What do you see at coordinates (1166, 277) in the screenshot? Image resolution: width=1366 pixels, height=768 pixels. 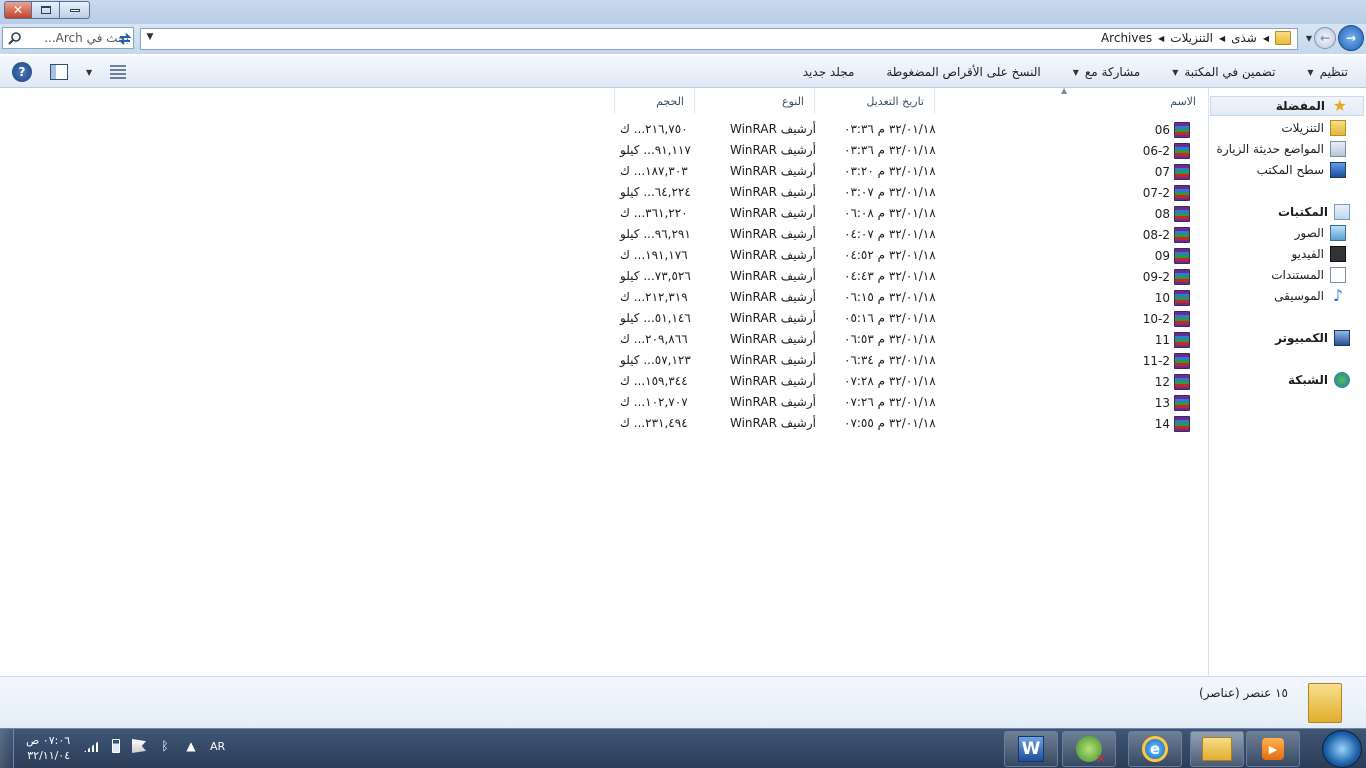 I see `file-name: 09-2` at bounding box center [1166, 277].